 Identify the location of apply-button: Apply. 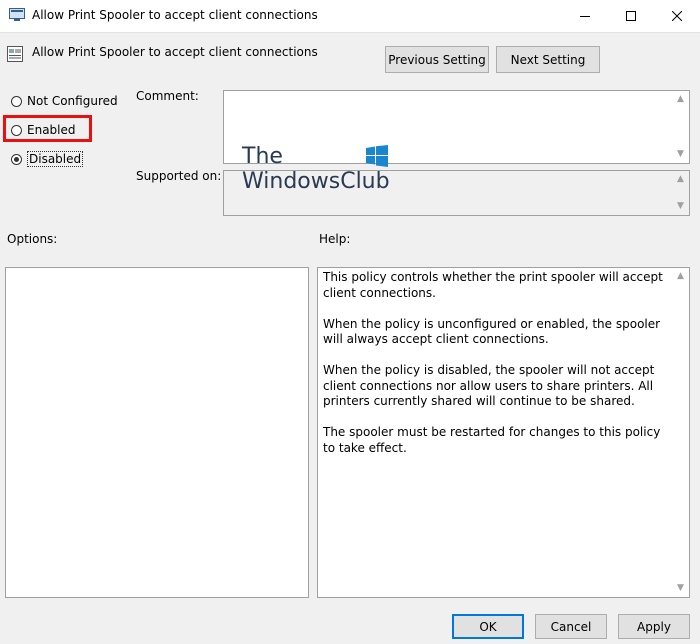
(654, 626).